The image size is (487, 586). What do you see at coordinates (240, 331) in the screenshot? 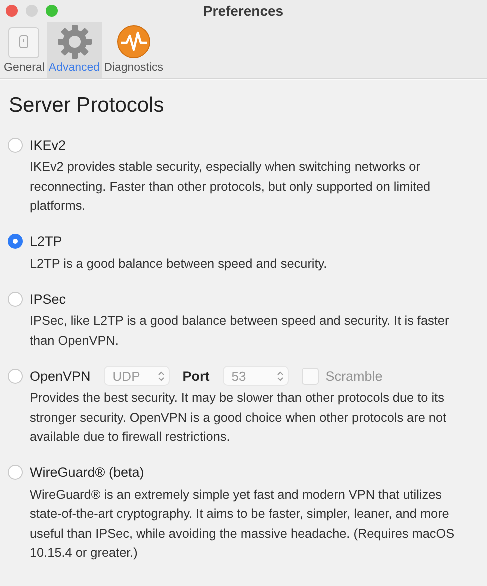
I see `protocol-description: IPSec, like L2TP is a good balance between speed and security. It is faster than OpenVPN.` at bounding box center [240, 331].